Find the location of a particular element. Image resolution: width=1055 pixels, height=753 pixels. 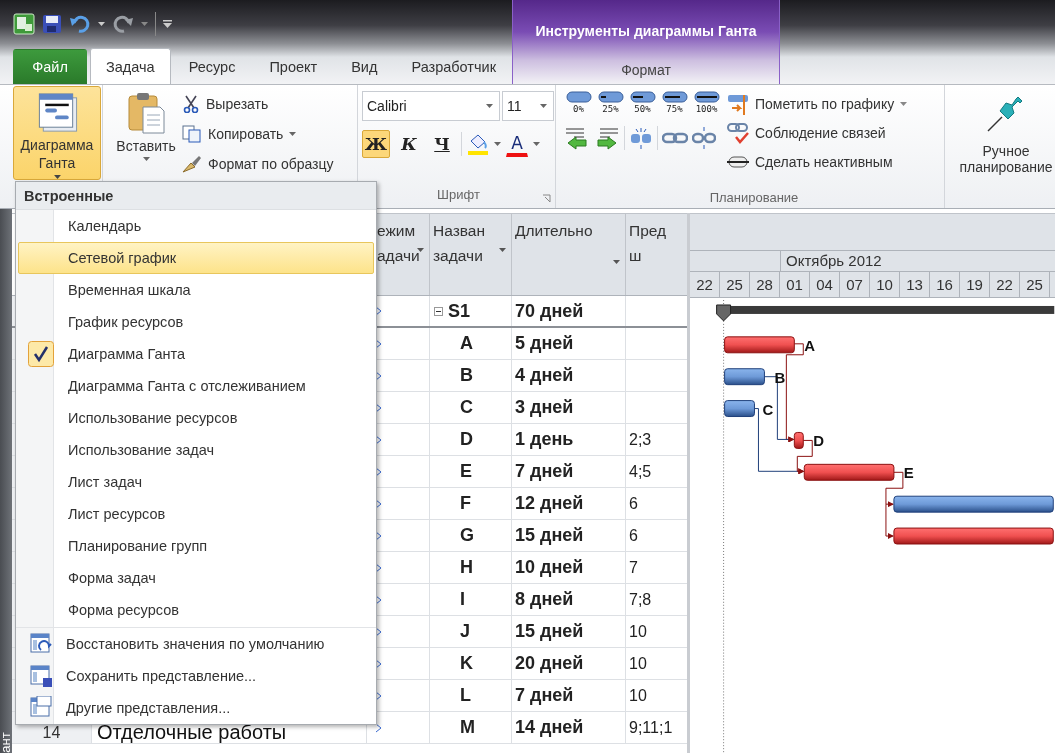

menu-item: Диаграмма Ганта с отслеживанием is located at coordinates (196, 386).